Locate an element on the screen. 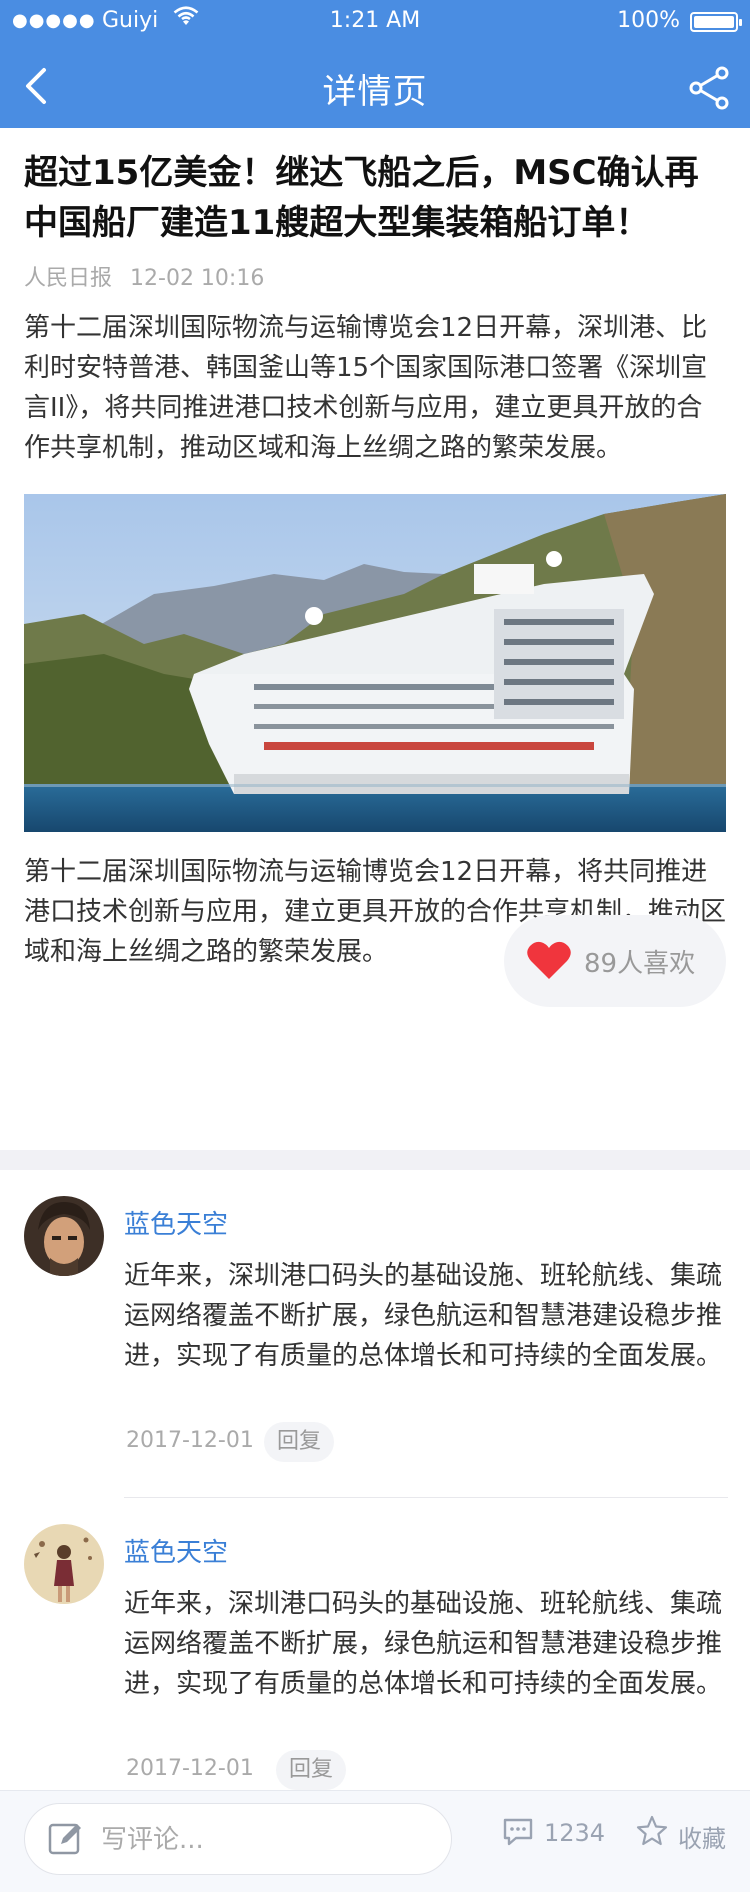 This screenshot has width=750, height=1892. app-header: ●●●●● Guiyi 1:21 AM 100% 详情页 is located at coordinates (375, 64).